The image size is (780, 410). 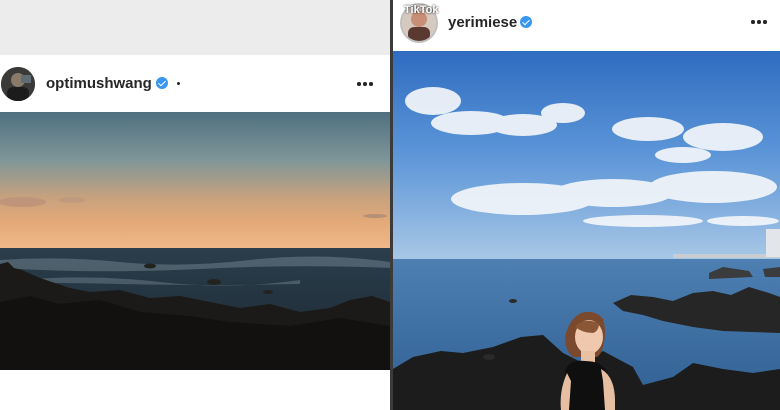 What do you see at coordinates (586, 25) in the screenshot?
I see `right-post-header: TikTok yerimiese` at bounding box center [586, 25].